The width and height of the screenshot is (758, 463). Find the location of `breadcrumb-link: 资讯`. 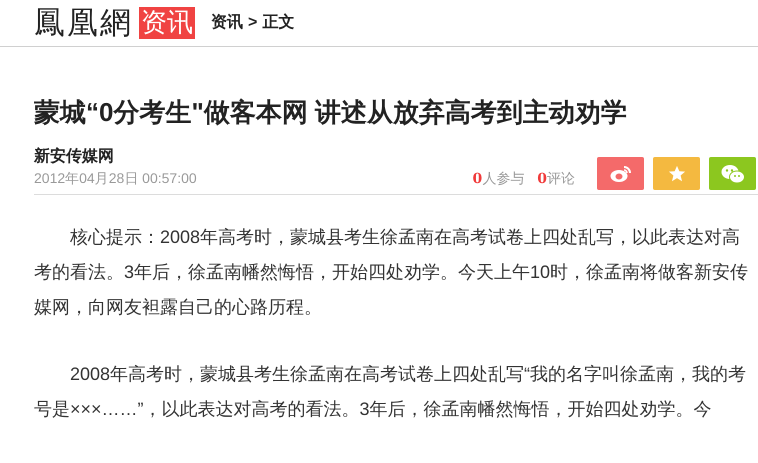

breadcrumb-link: 资讯 is located at coordinates (227, 23).